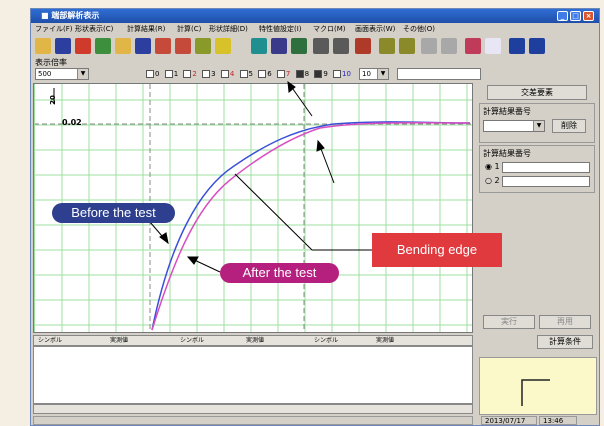 Image resolution: width=604 pixels, height=426 pixels. What do you see at coordinates (538, 386) in the screenshot?
I see `shape-preview` at bounding box center [538, 386].